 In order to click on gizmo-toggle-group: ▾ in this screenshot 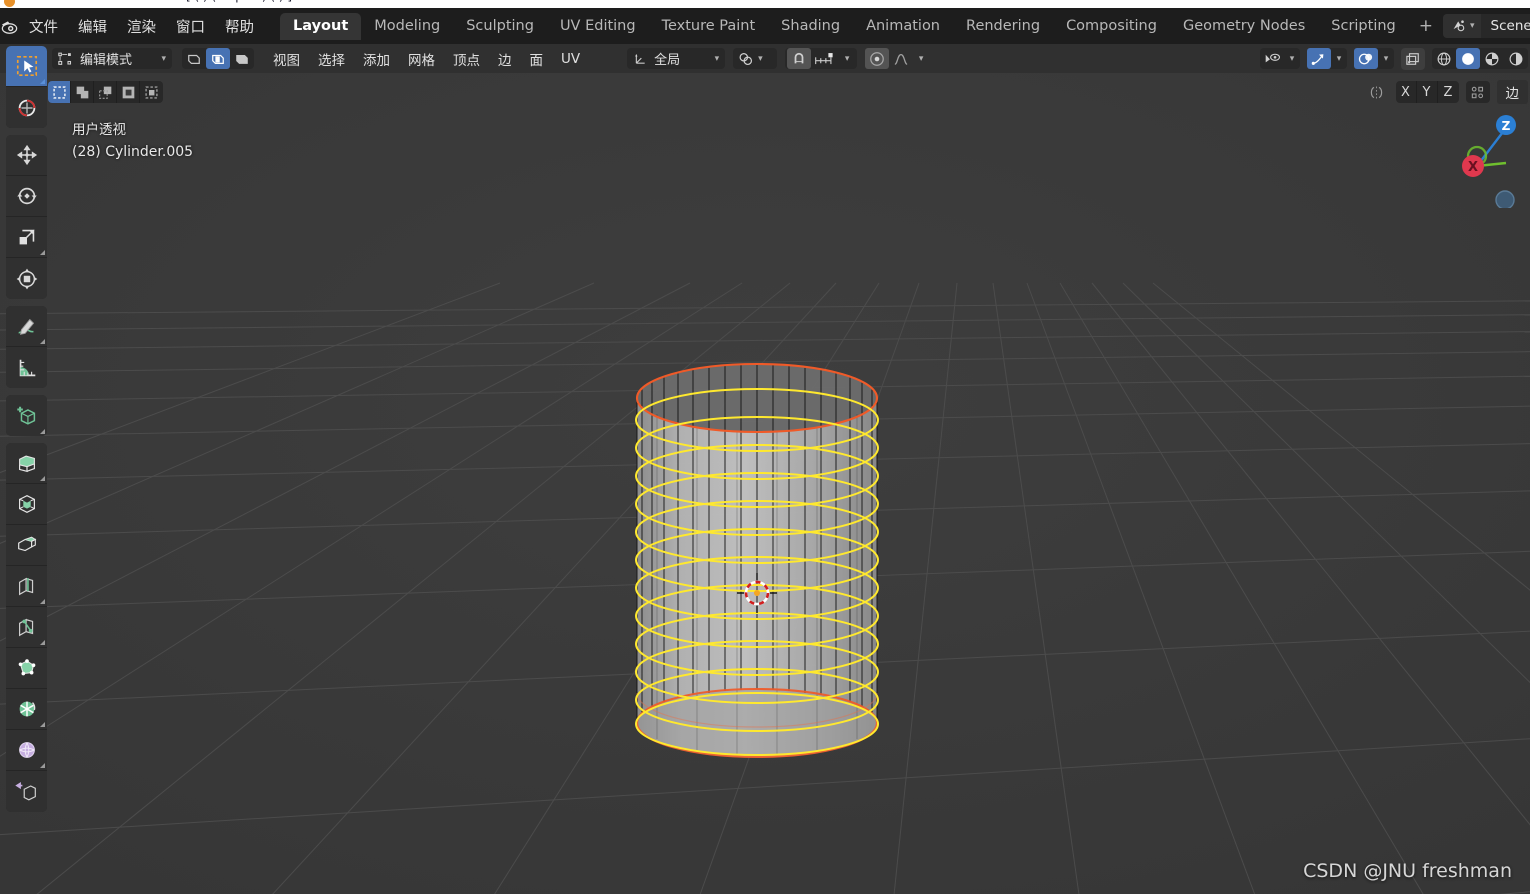, I will do `click(1327, 58)`.